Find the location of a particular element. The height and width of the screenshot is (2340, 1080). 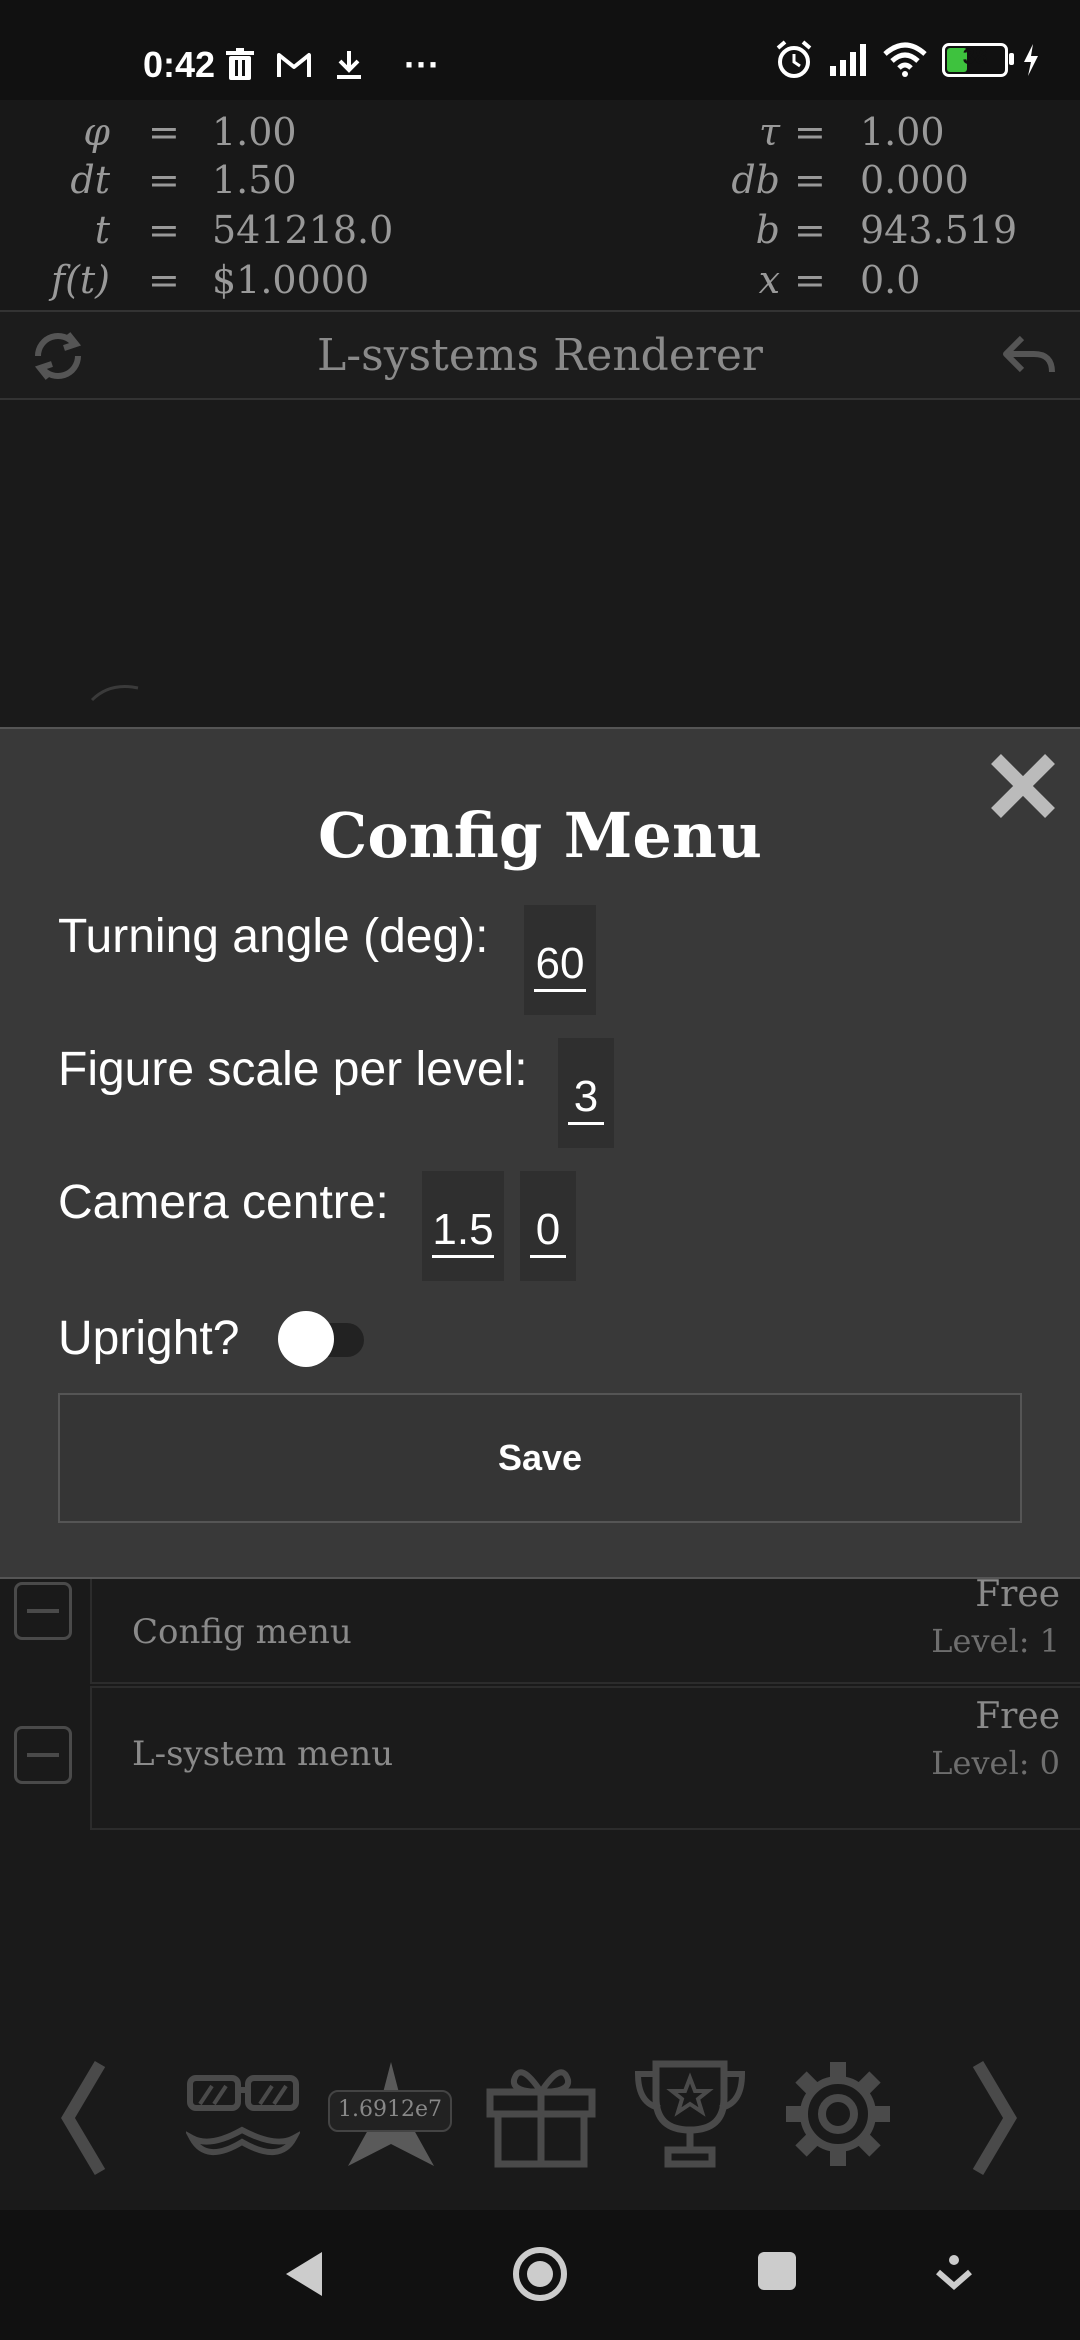

recents-icon is located at coordinates (777, 2271).